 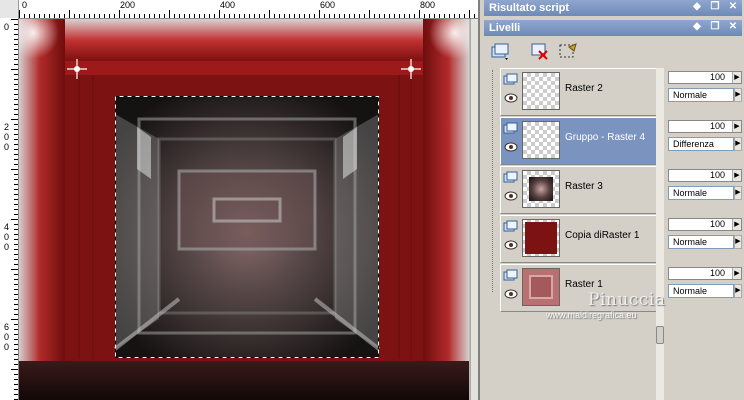 I want to click on scroll-thumb, so click(x=660, y=335).